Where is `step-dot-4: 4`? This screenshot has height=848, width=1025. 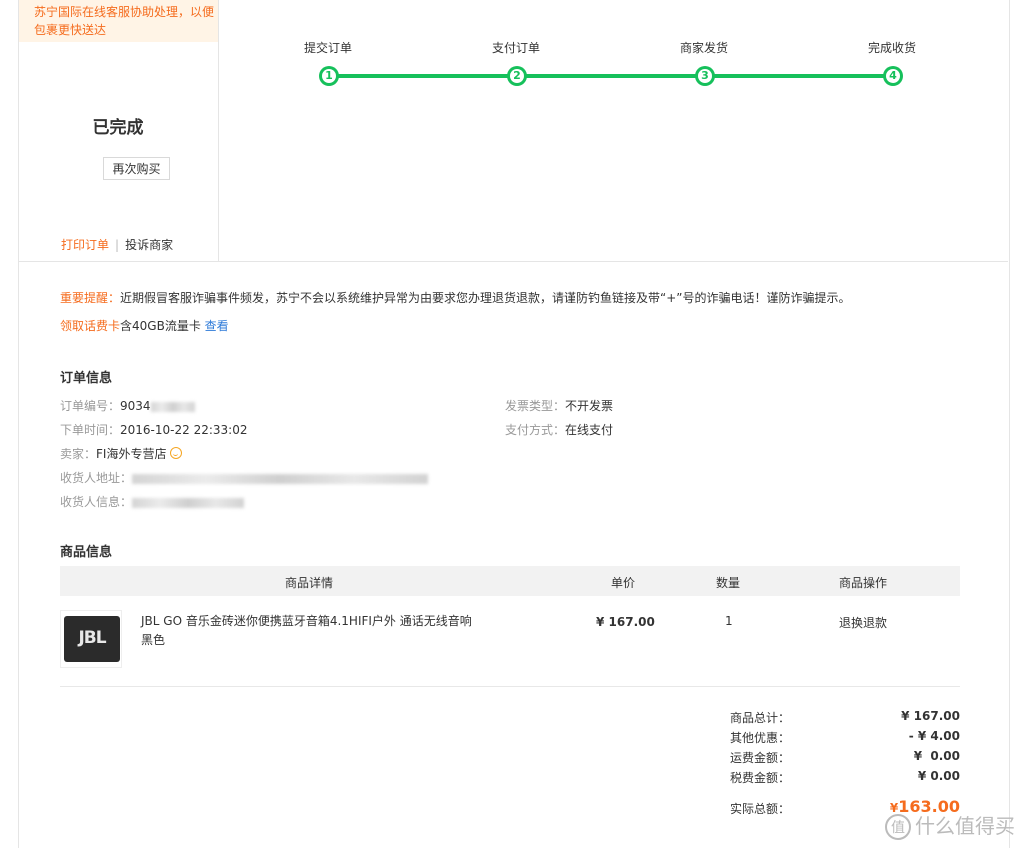 step-dot-4: 4 is located at coordinates (893, 76).